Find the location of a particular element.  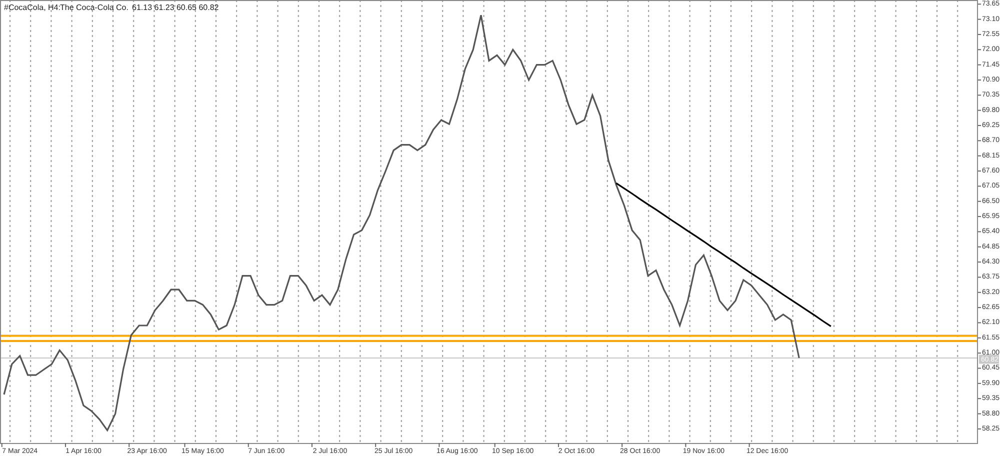

ohlc-quotes: 61.13 61.23 60.65 60.82 is located at coordinates (175, 7).